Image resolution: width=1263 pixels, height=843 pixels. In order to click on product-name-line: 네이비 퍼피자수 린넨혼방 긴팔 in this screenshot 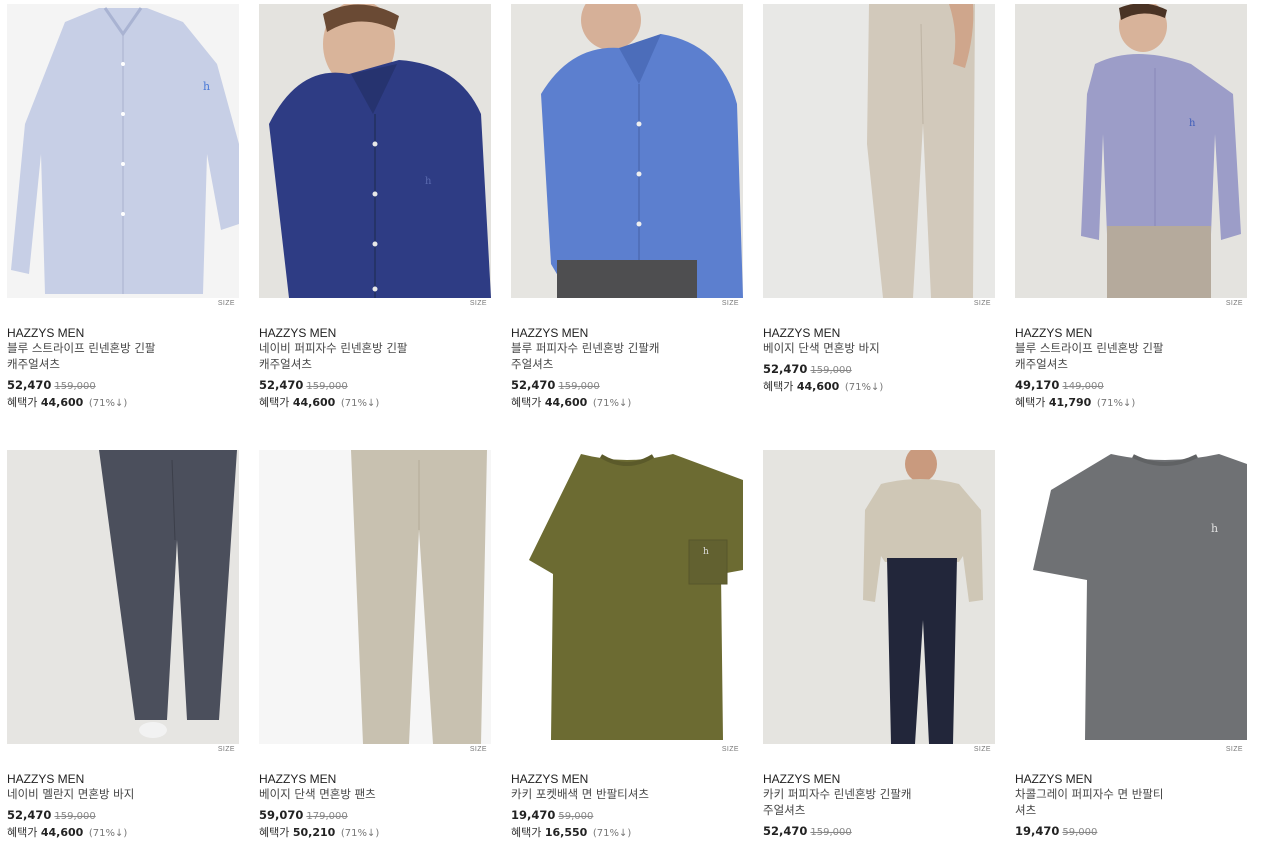, I will do `click(333, 348)`.